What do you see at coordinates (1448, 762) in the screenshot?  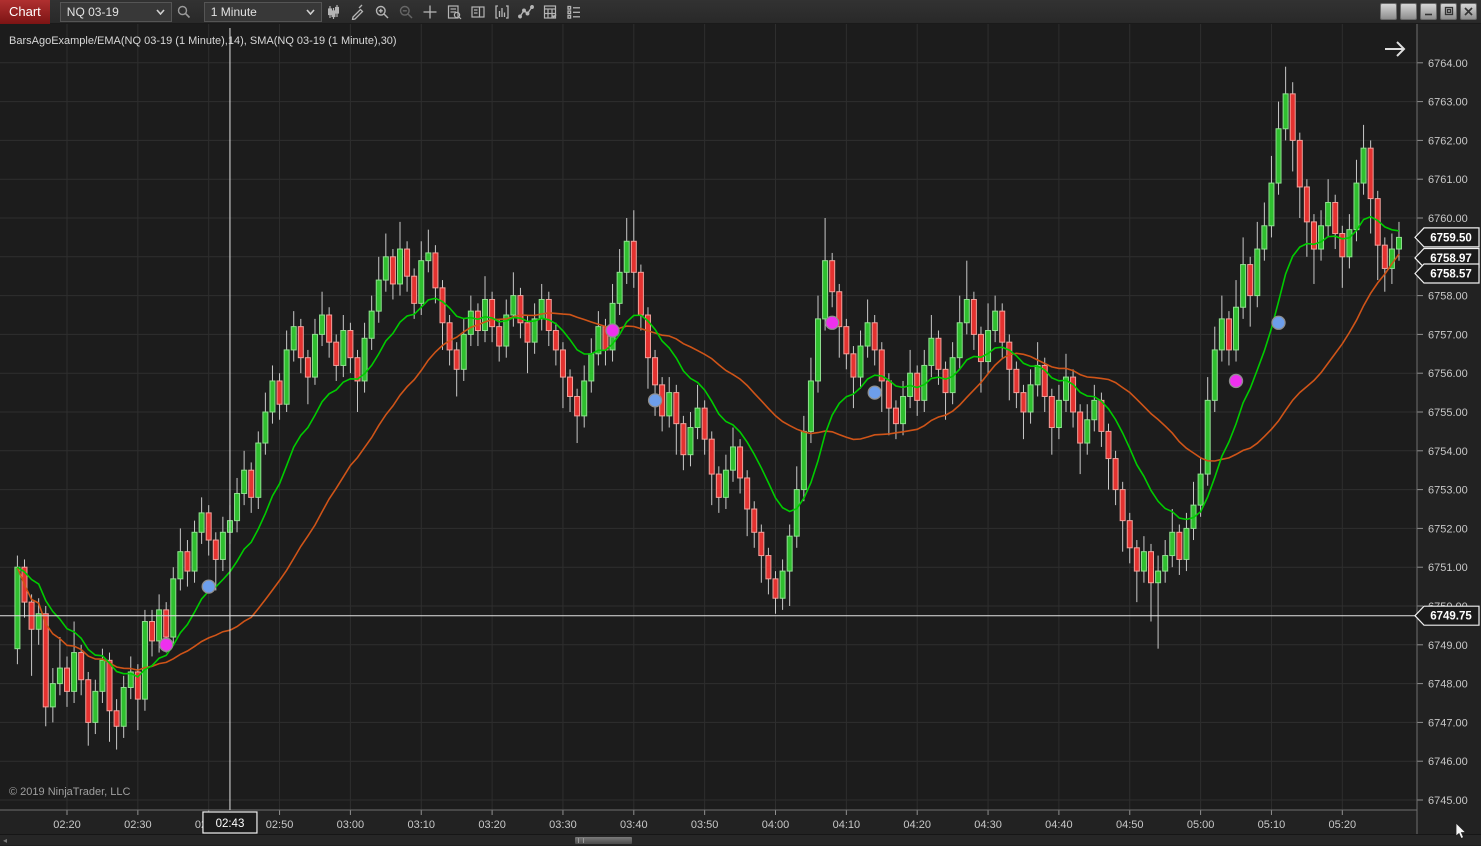 I see `svg-text: 6746.00` at bounding box center [1448, 762].